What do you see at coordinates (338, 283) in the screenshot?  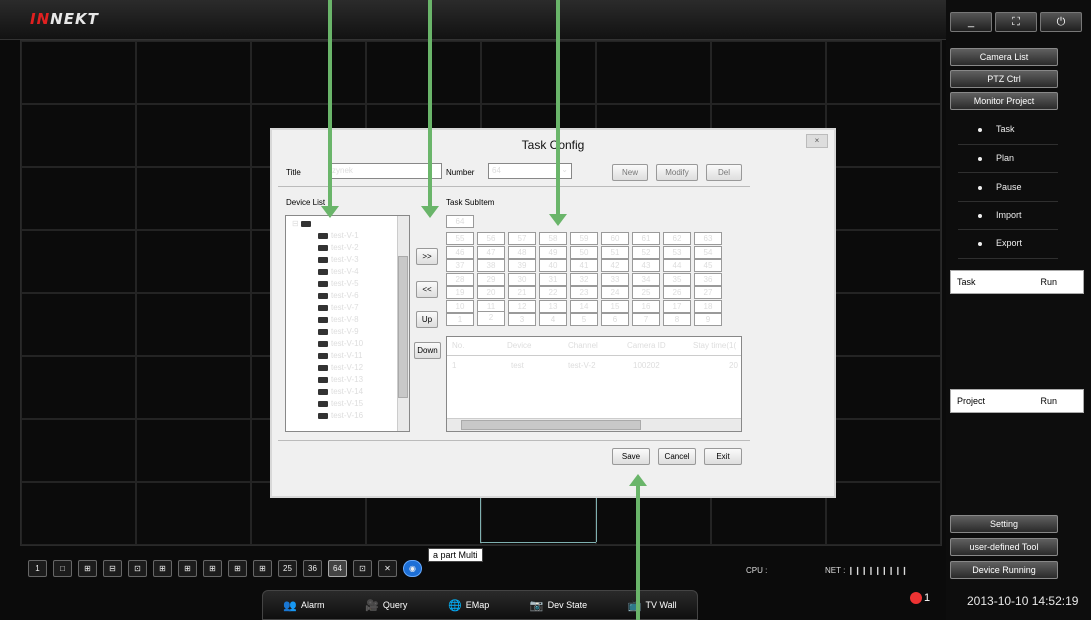 I see `tree-item: test-V-5` at bounding box center [338, 283].